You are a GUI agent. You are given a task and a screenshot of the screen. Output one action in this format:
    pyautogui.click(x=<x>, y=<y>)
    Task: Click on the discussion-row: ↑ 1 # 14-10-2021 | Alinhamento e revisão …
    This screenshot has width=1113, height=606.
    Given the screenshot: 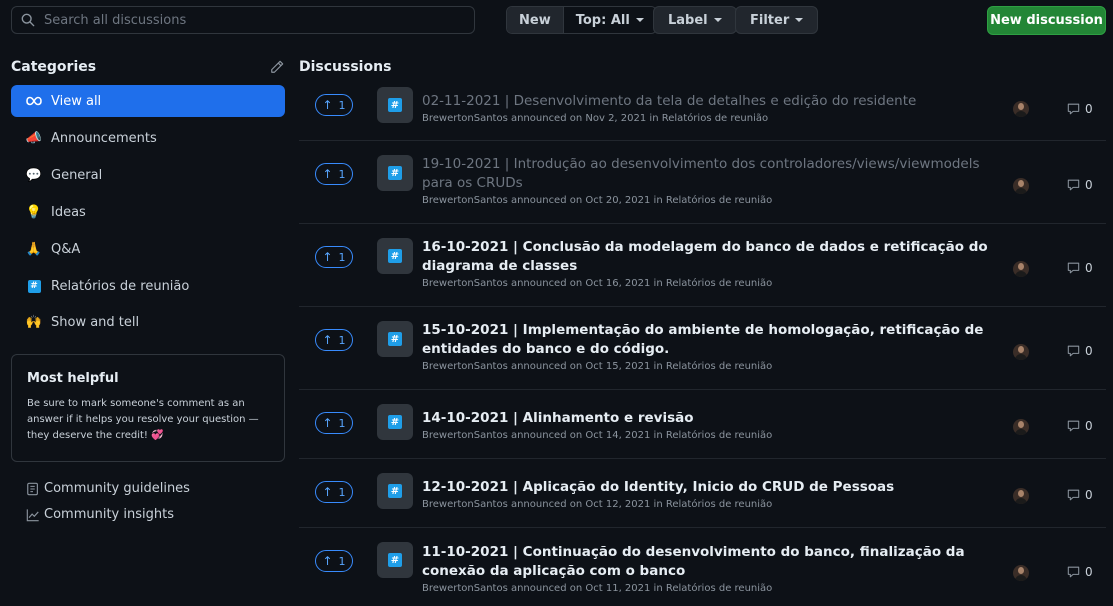 What is the action you would take?
    pyautogui.click(x=702, y=424)
    